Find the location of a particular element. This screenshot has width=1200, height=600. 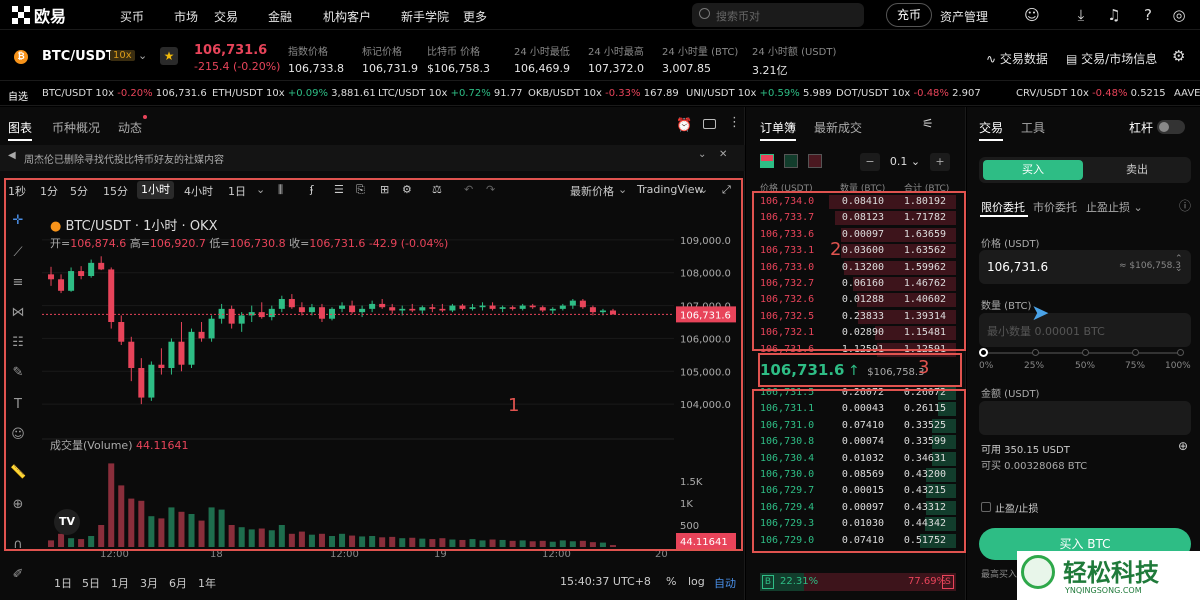

tf-1m: 1分 is located at coordinates (49, 191).